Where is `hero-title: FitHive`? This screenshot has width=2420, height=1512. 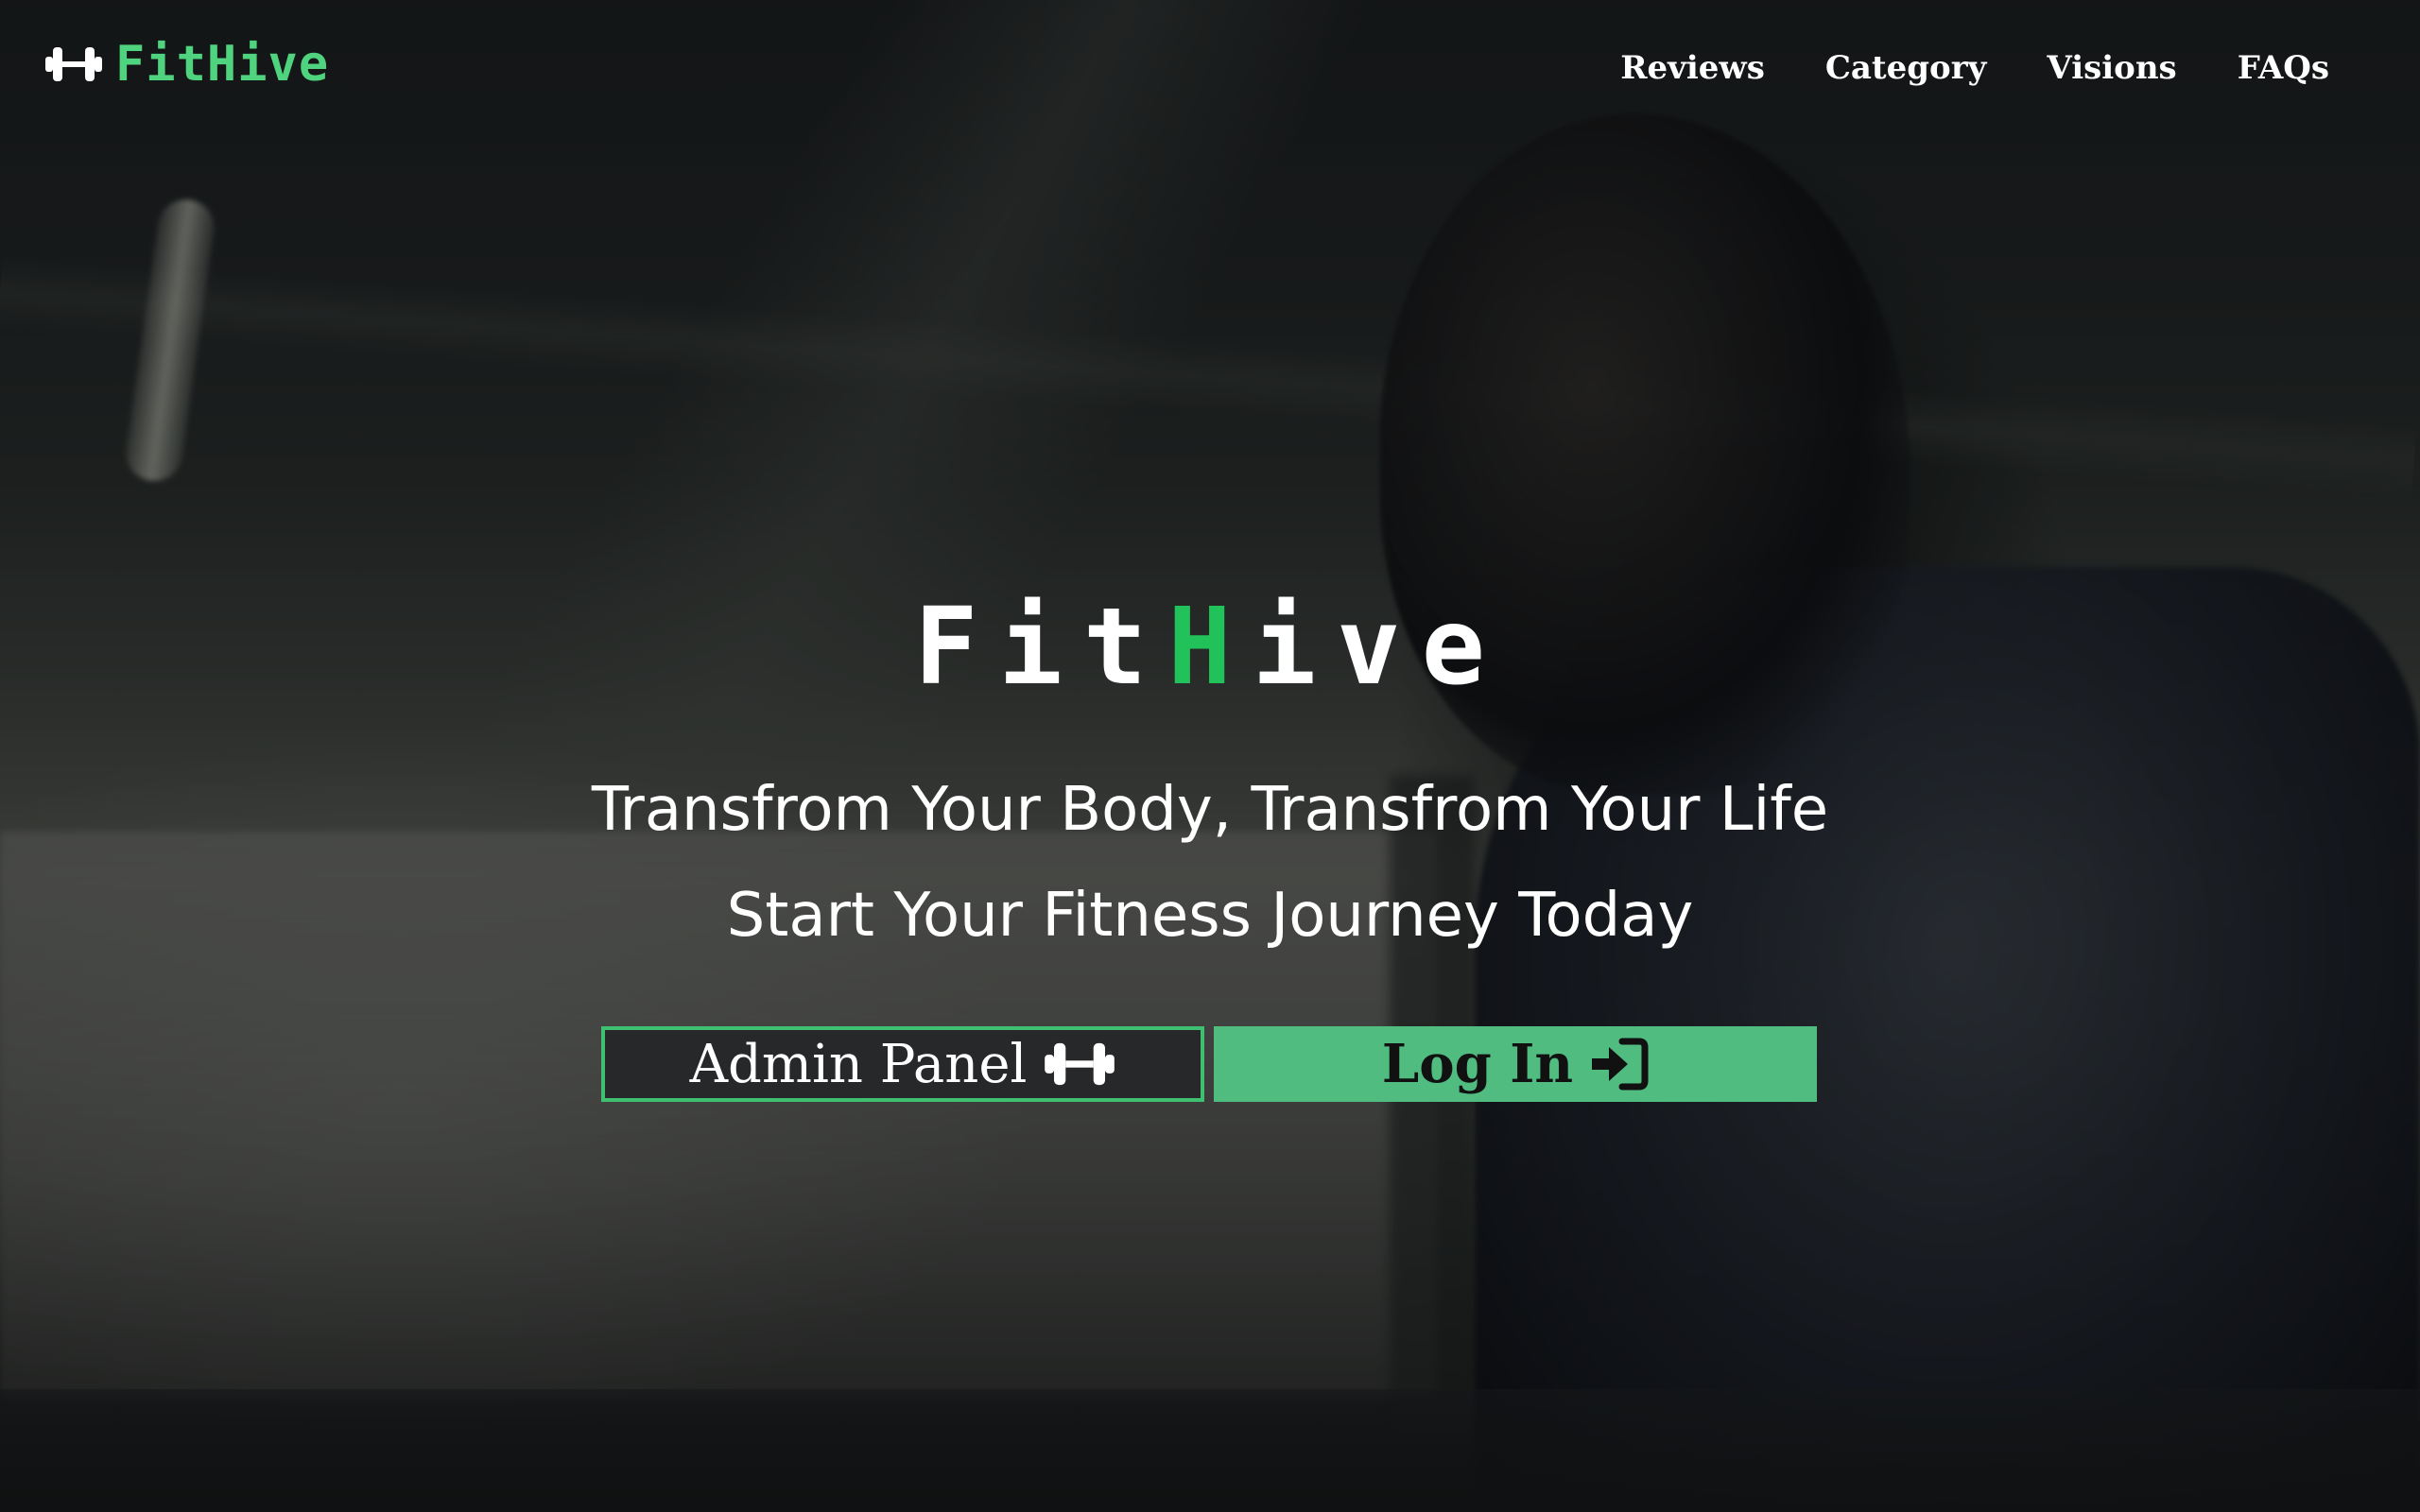 hero-title: FitHive is located at coordinates (1210, 647).